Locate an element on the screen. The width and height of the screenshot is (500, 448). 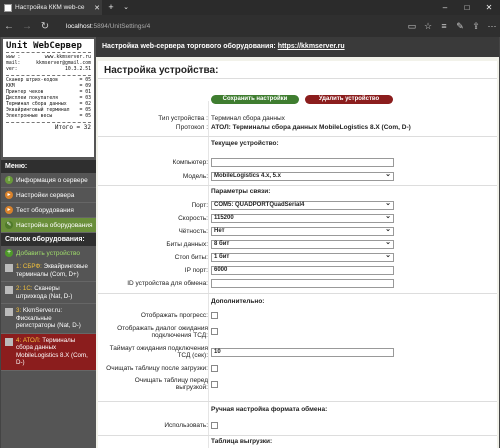
refresh-icon: ↻ is located at coordinates (45, 26).